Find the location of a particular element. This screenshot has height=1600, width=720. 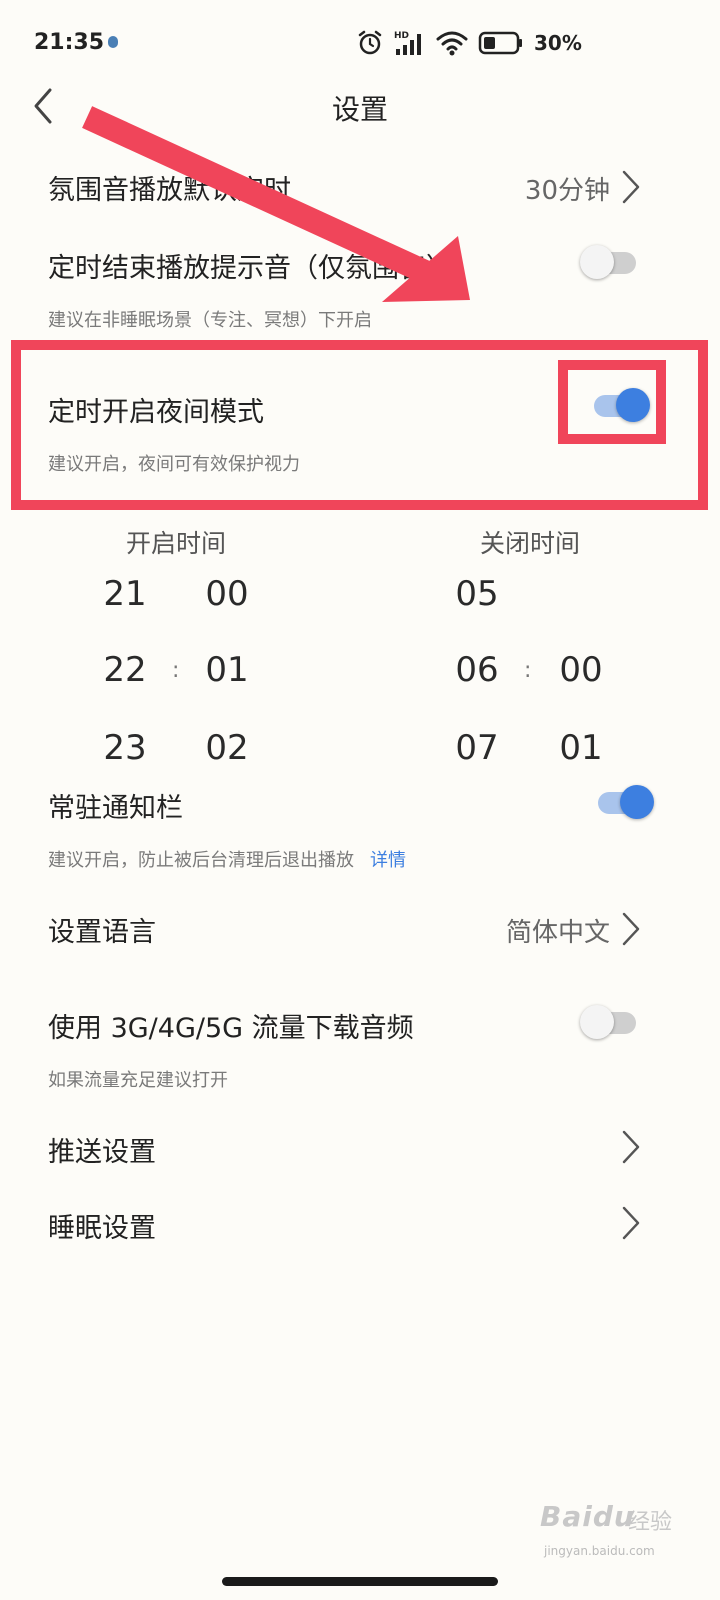

notification-bar-hint-text: 建议开启，防止被后台清理后退出播放 is located at coordinates (201, 860).